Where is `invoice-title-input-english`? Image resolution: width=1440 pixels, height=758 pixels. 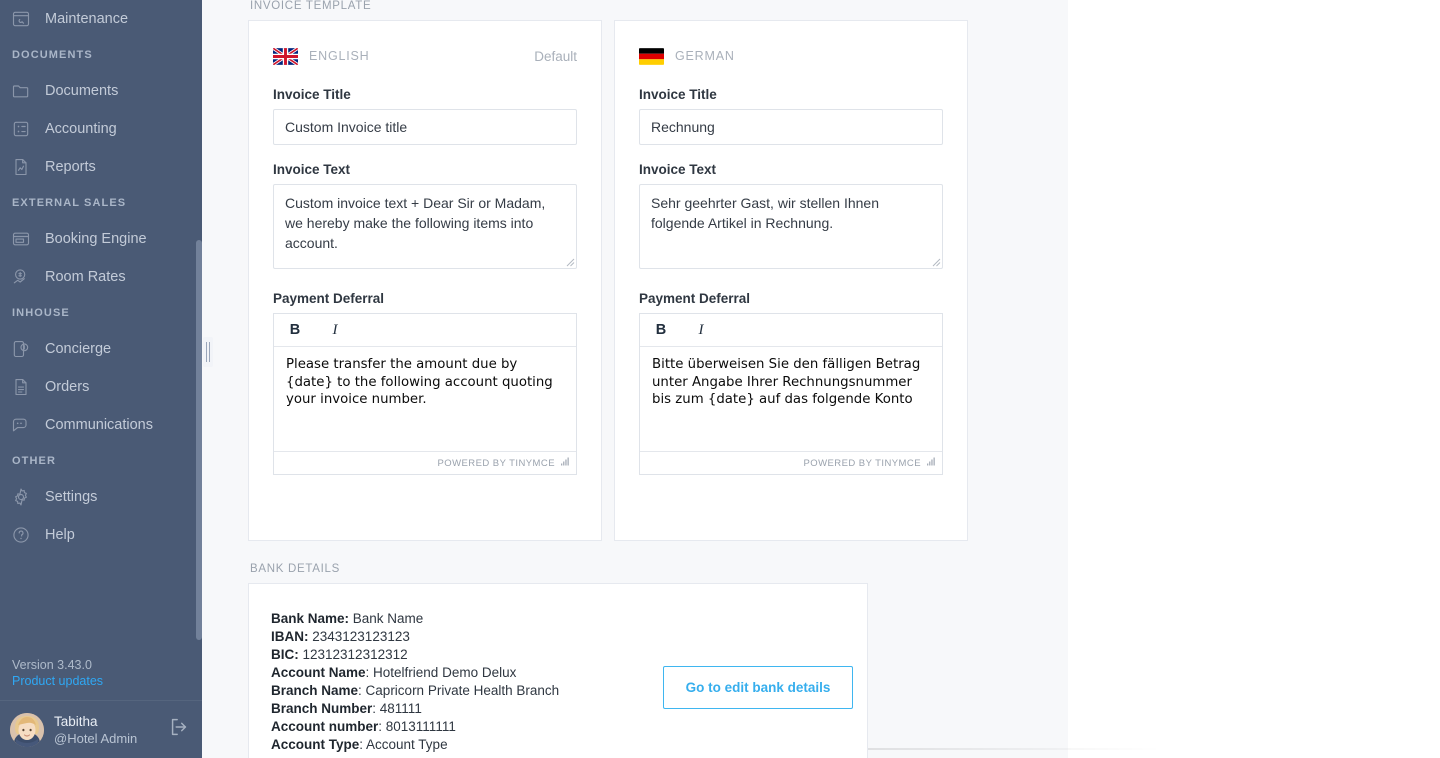
invoice-title-input-english is located at coordinates (425, 127).